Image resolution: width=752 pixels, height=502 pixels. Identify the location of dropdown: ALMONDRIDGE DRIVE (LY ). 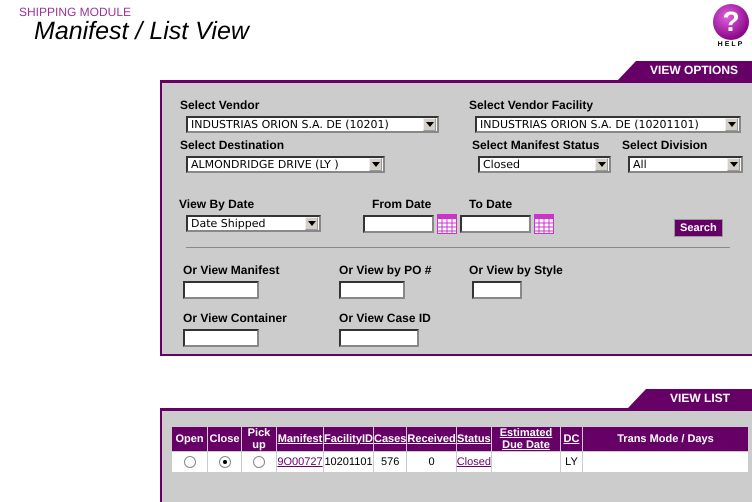
(285, 164).